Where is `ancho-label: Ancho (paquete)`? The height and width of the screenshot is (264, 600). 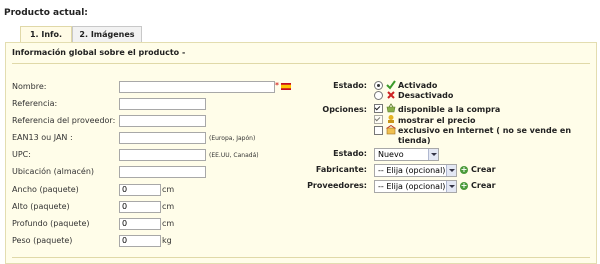 ancho-label: Ancho (paquete) is located at coordinates (45, 189).